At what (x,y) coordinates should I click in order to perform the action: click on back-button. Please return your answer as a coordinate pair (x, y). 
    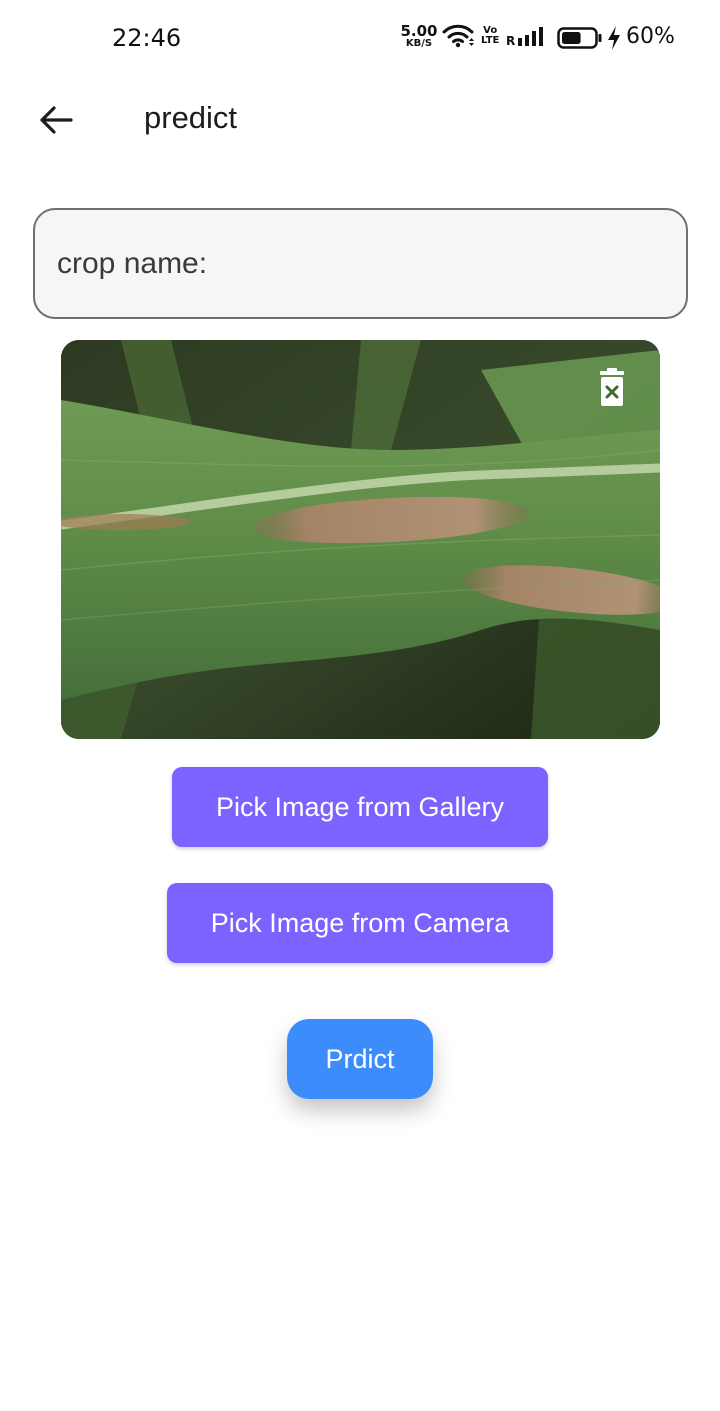
    Looking at the image, I should click on (56, 120).